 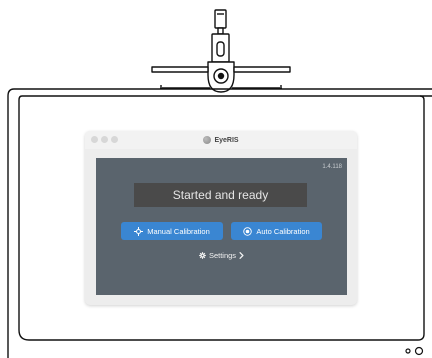 I want to click on settings-label: Settings, so click(x=222, y=255).